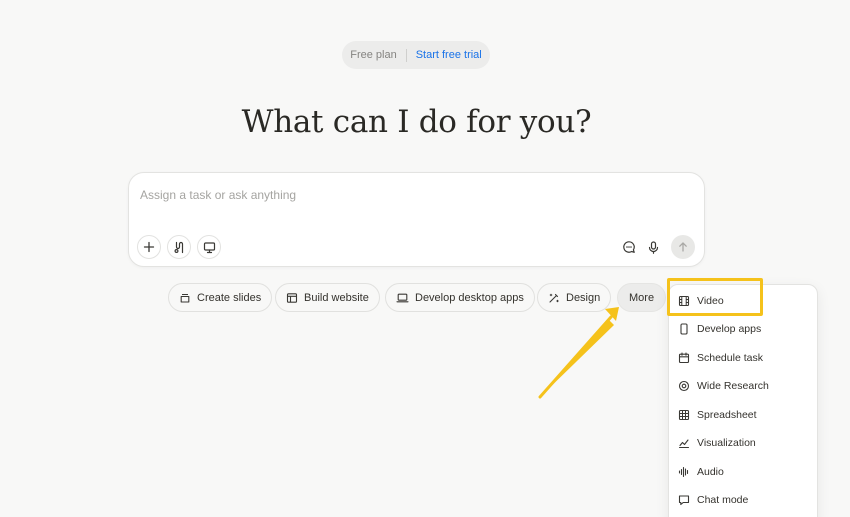  I want to click on plan-pill: Free plan Start free trial, so click(416, 55).